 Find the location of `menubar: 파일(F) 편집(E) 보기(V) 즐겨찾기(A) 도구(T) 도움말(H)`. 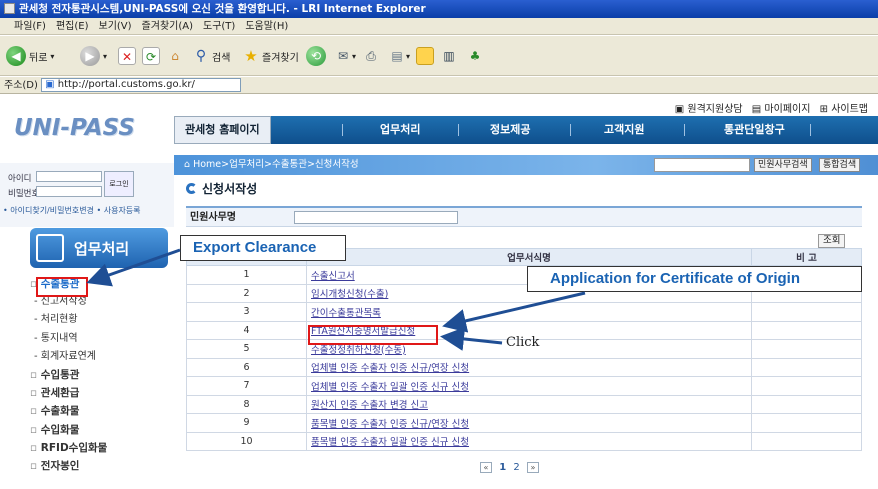

menubar: 파일(F) 편집(E) 보기(V) 즐겨찾기(A) 도구(T) 도움말(H) is located at coordinates (439, 26).